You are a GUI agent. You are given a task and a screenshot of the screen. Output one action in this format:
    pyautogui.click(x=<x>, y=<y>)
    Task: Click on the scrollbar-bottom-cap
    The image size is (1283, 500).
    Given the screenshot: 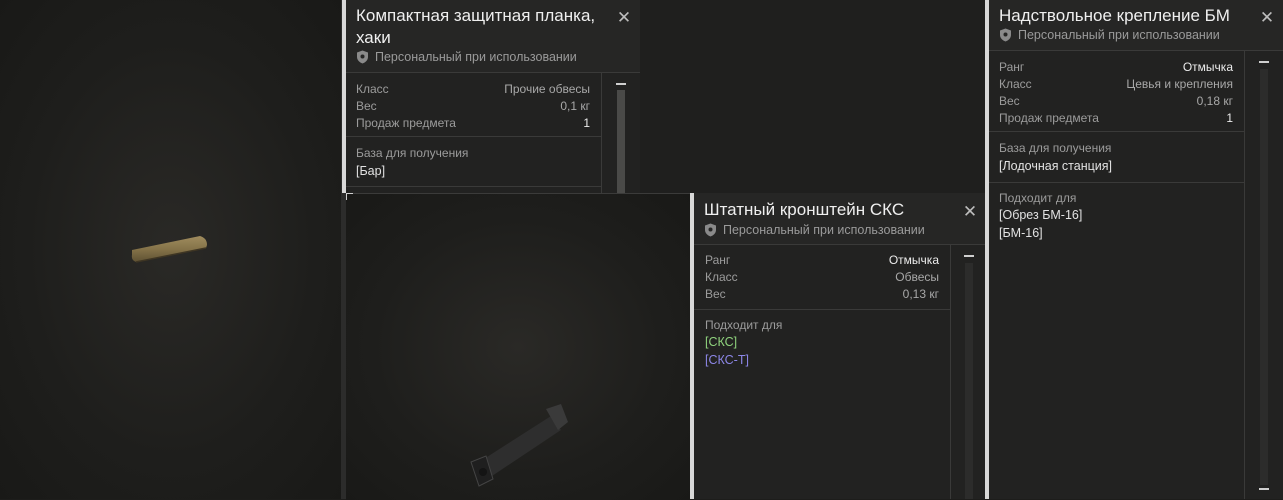 What is the action you would take?
    pyautogui.click(x=1264, y=489)
    